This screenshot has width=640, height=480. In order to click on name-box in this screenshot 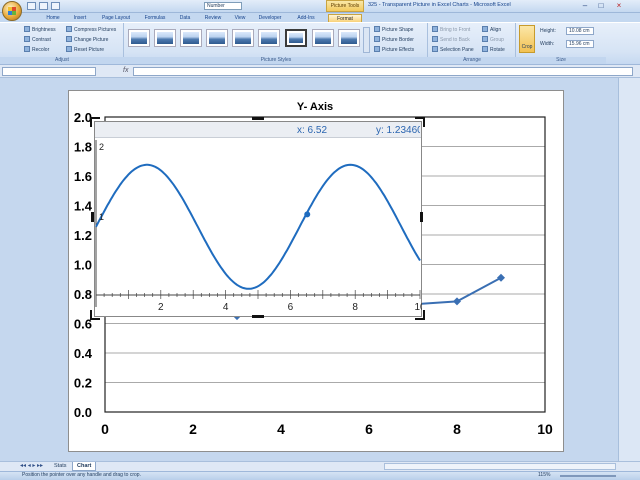, I will do `click(49, 71)`.